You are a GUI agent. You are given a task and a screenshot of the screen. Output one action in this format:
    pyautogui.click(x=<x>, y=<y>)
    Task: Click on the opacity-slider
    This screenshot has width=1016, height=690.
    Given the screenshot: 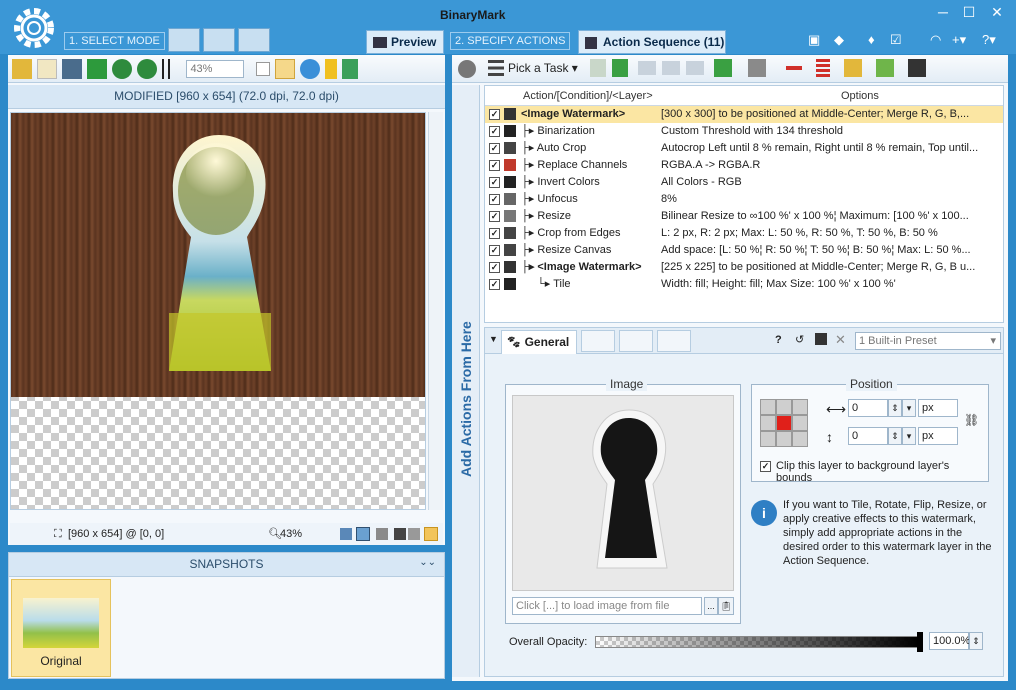 What is the action you would take?
    pyautogui.click(x=757, y=642)
    